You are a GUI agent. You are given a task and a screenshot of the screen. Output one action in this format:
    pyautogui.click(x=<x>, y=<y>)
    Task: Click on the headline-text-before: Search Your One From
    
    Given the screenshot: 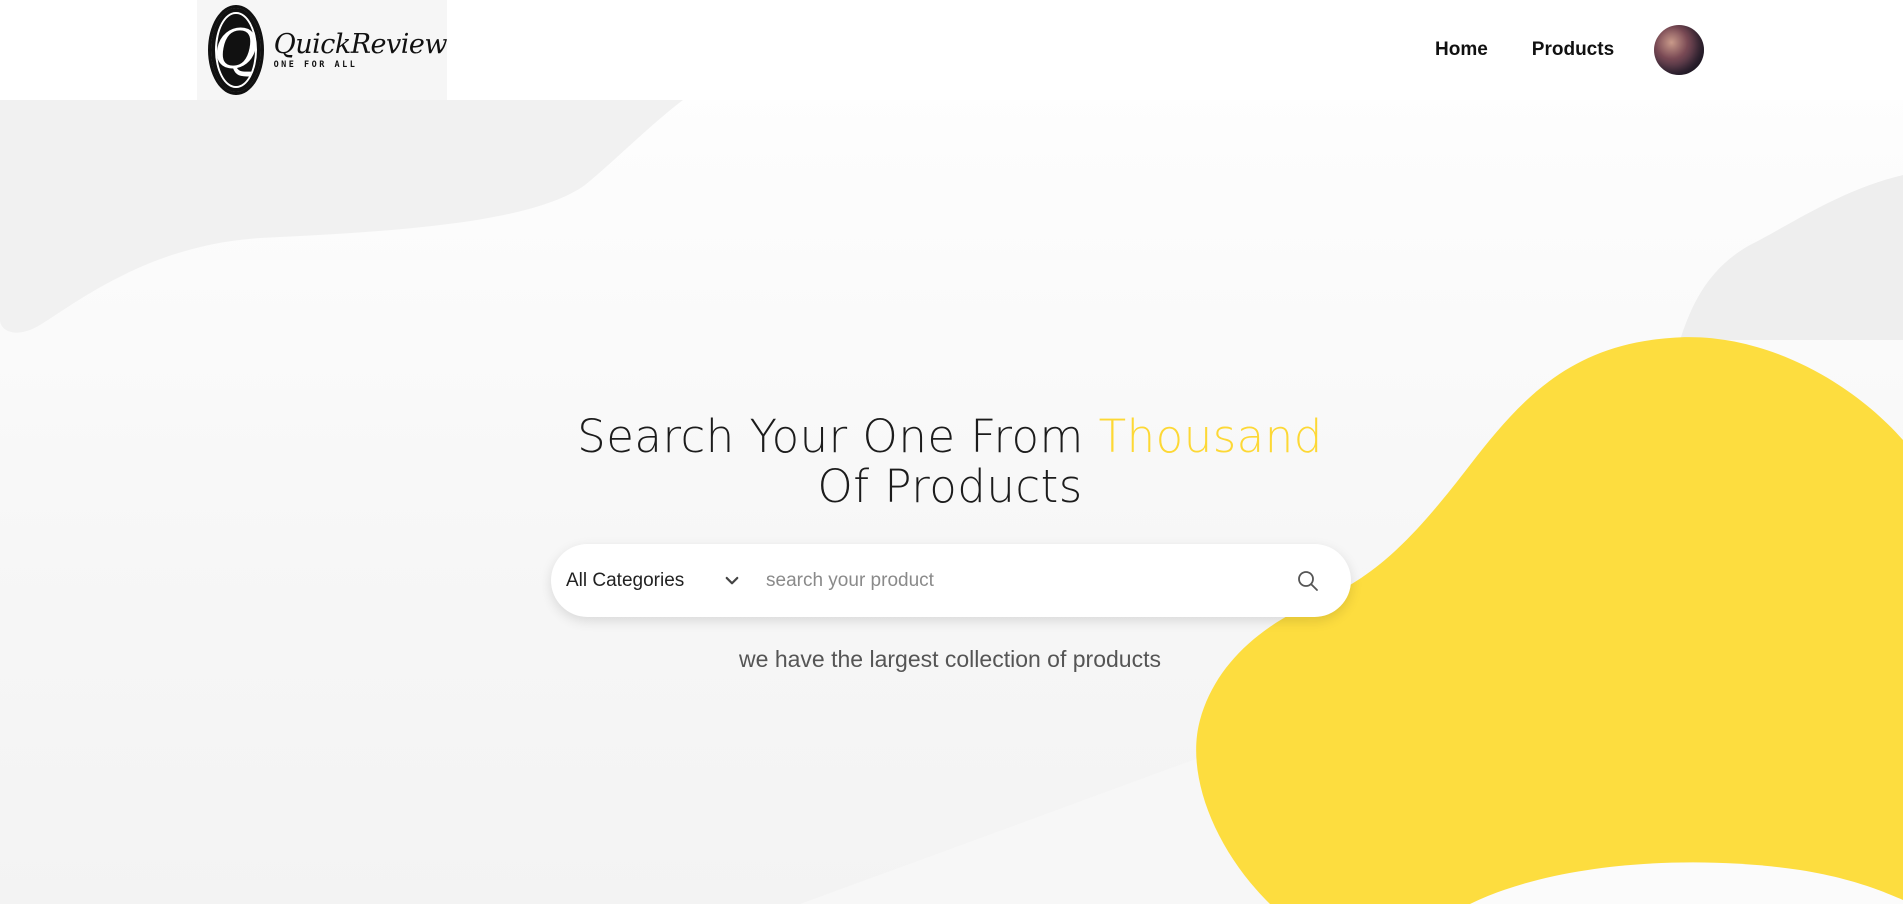 What is the action you would take?
    pyautogui.click(x=838, y=436)
    